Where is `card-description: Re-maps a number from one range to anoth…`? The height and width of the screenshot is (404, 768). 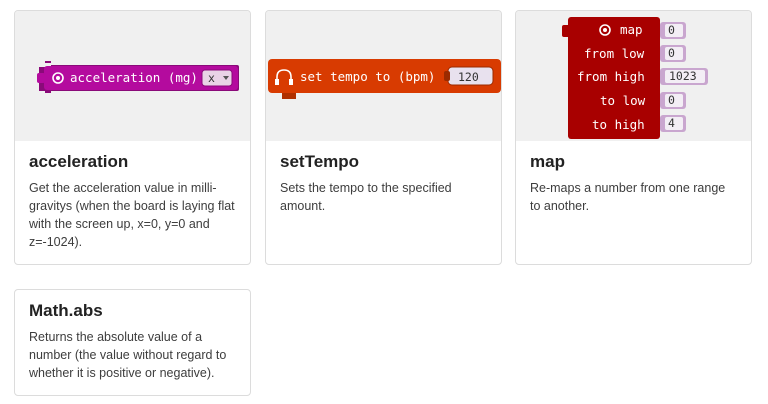
card-description: Re-maps a number from one range to anoth… is located at coordinates (628, 197).